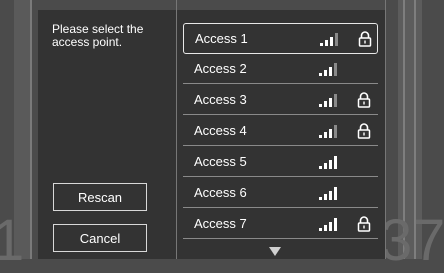 The image size is (444, 273). What do you see at coordinates (280, 38) in the screenshot?
I see `access-point-row: Access 1` at bounding box center [280, 38].